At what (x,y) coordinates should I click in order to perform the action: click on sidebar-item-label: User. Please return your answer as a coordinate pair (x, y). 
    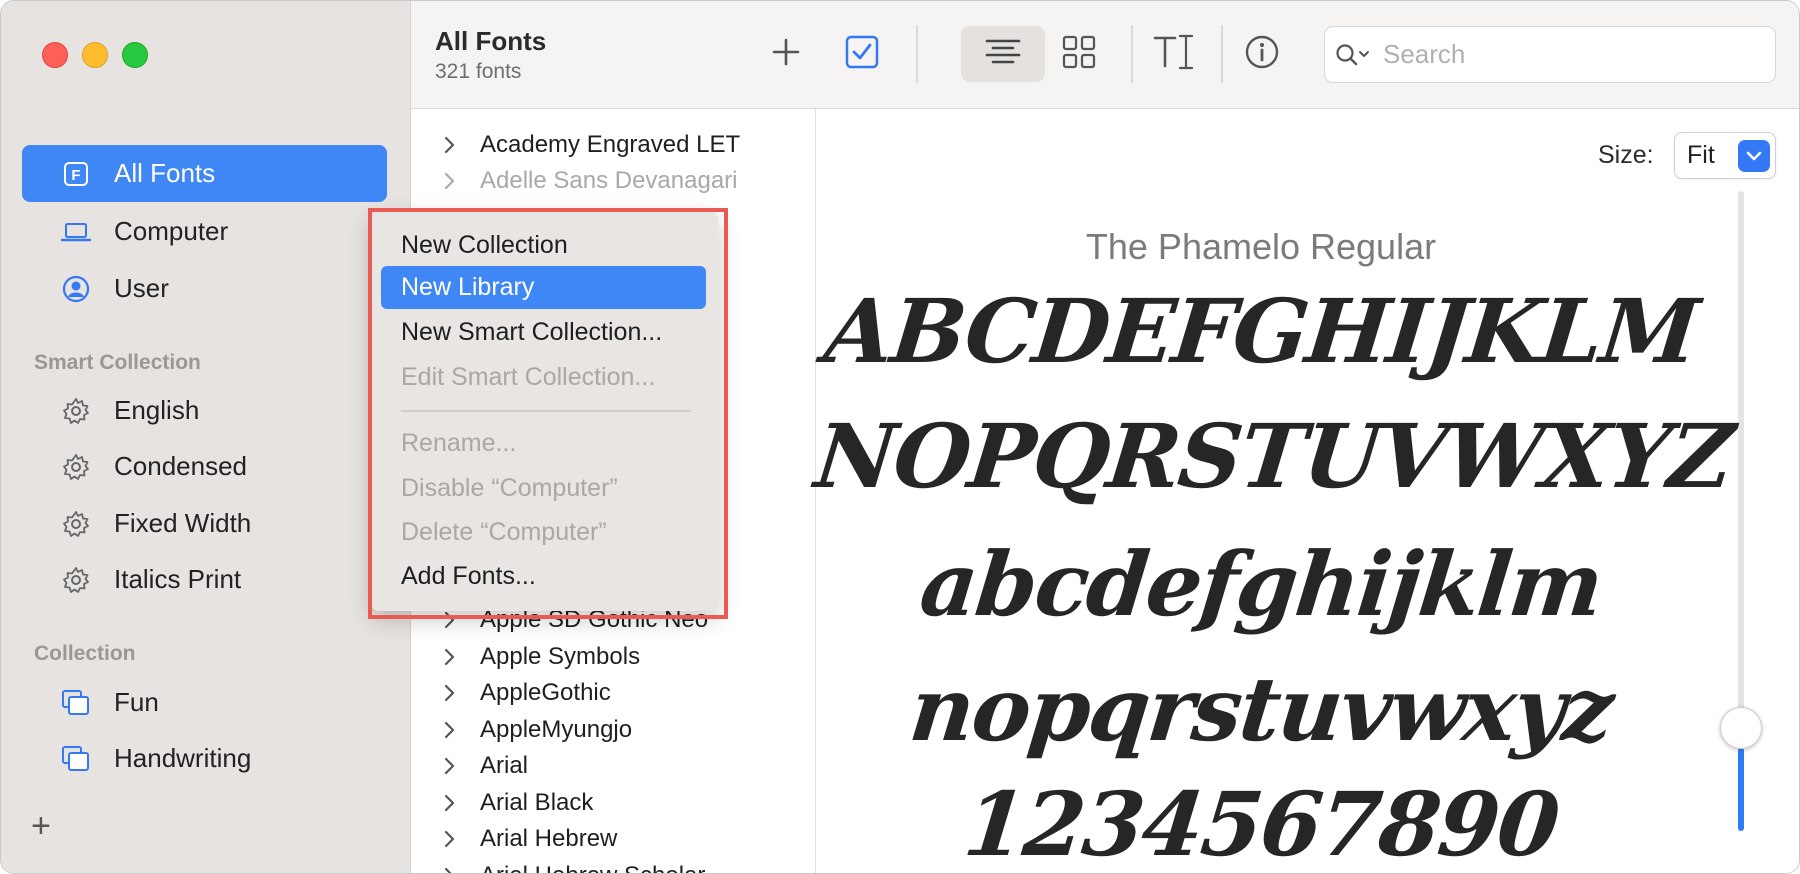
    Looking at the image, I should click on (141, 288).